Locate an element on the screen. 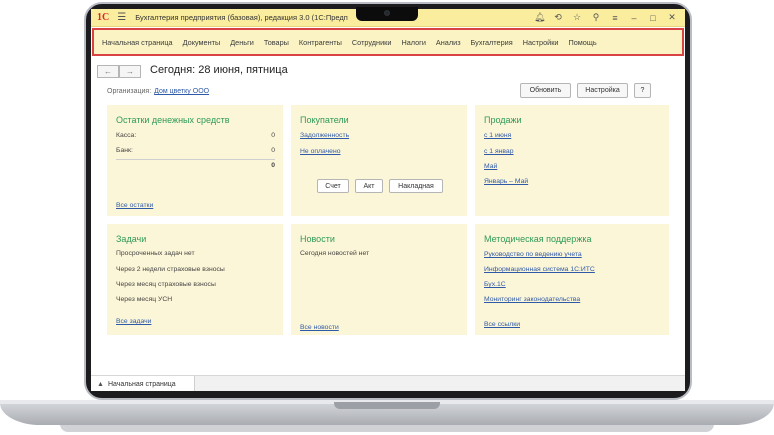 This screenshot has width=774, height=435. organization-row: Организация: Дом цветку ООО is located at coordinates (158, 91).